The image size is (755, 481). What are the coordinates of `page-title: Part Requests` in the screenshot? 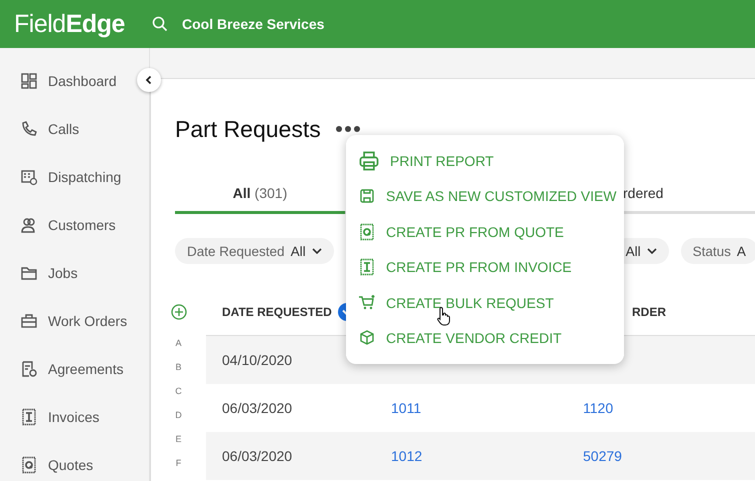 It's located at (248, 129).